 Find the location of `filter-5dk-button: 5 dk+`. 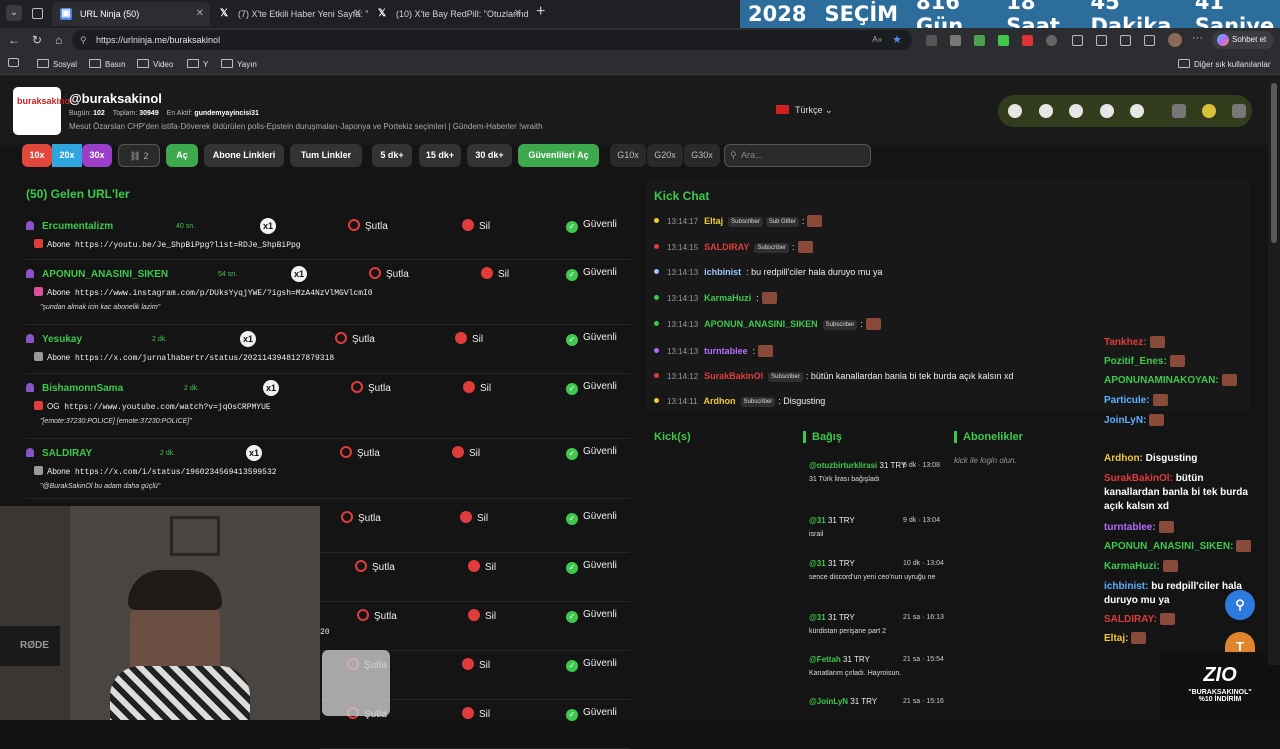

filter-5dk-button: 5 dk+ is located at coordinates (392, 155).